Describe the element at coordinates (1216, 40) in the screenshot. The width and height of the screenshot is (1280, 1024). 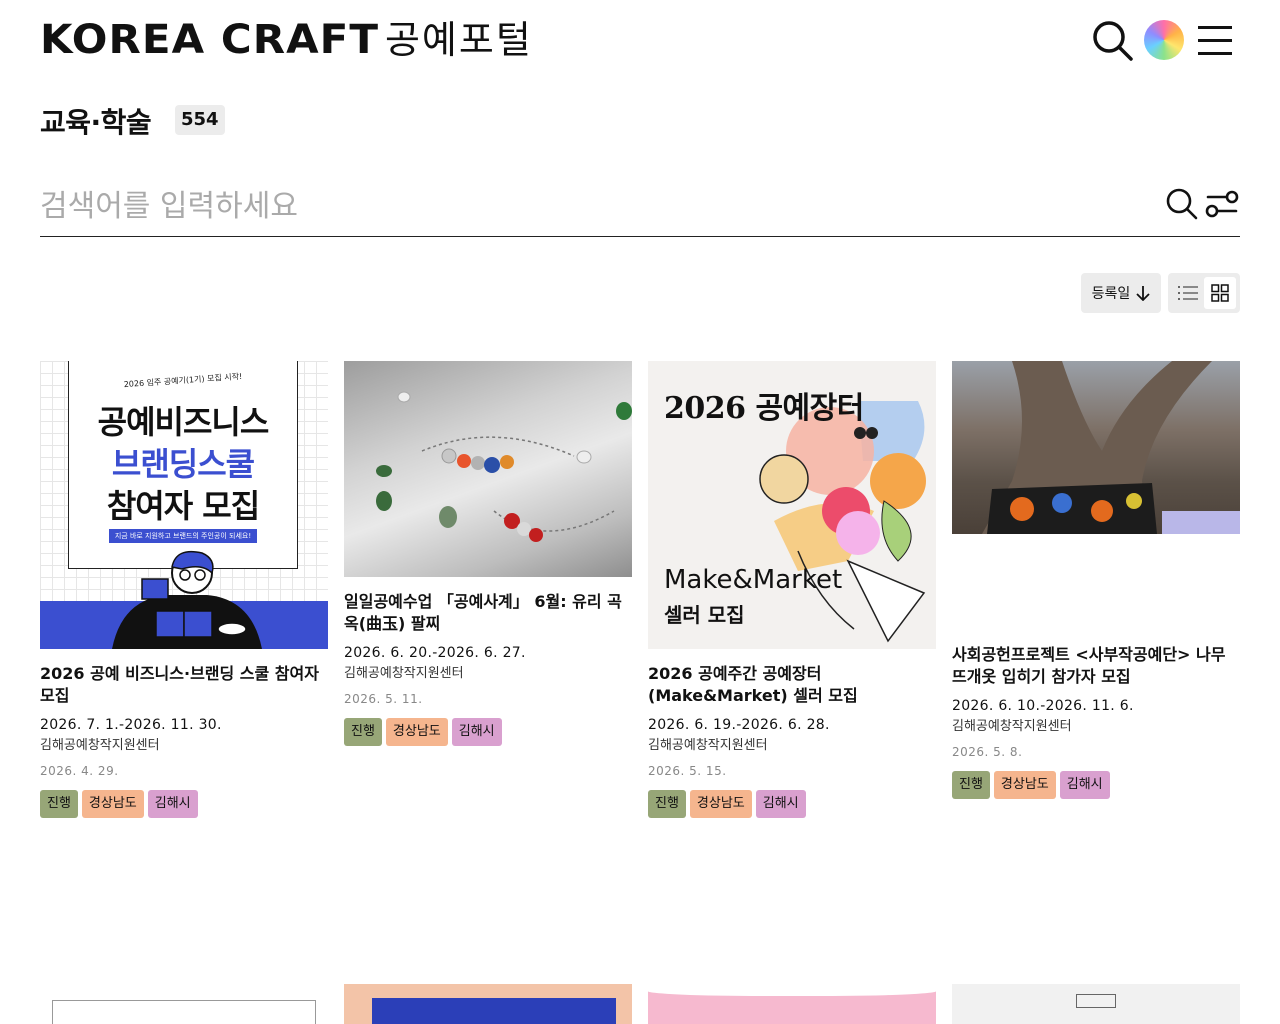
I see `hamburger-menu-icon` at that location.